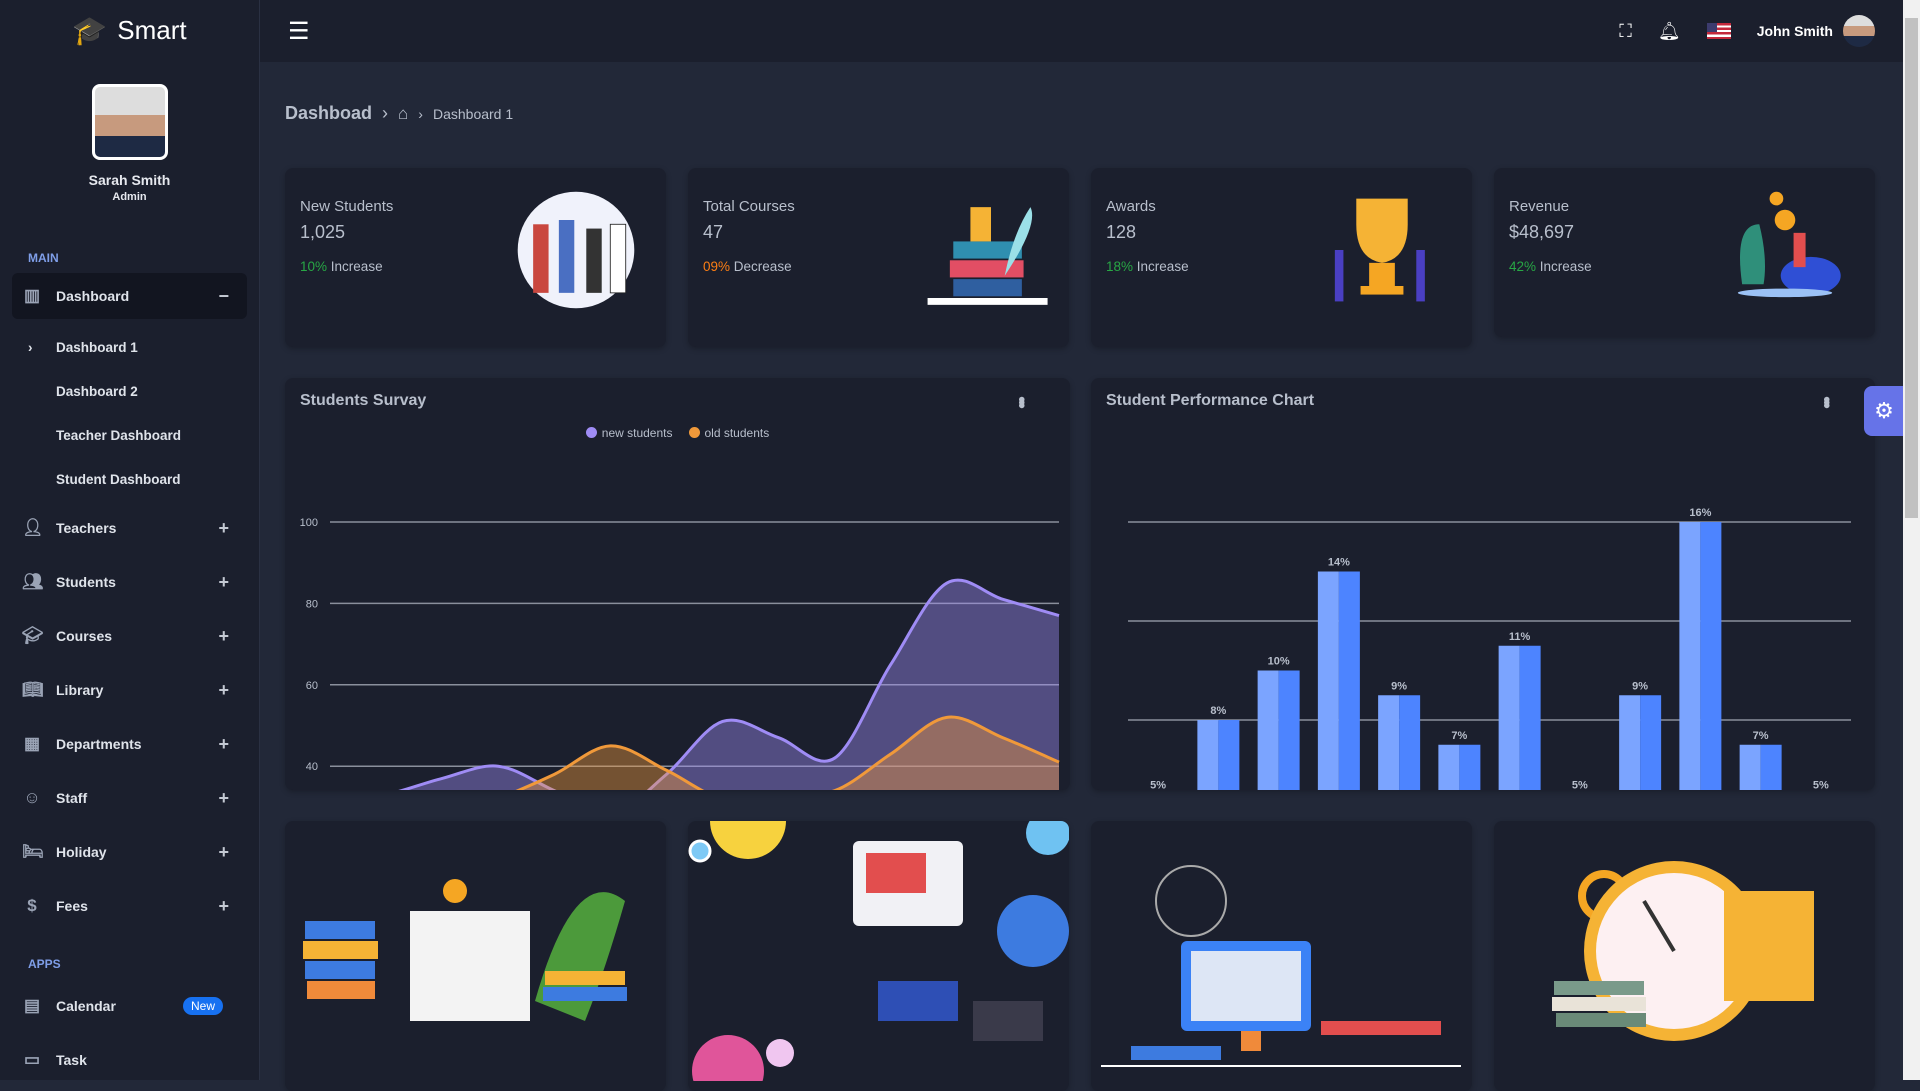 The width and height of the screenshot is (1920, 1091). What do you see at coordinates (81, 852) in the screenshot?
I see `label: Holiday` at bounding box center [81, 852].